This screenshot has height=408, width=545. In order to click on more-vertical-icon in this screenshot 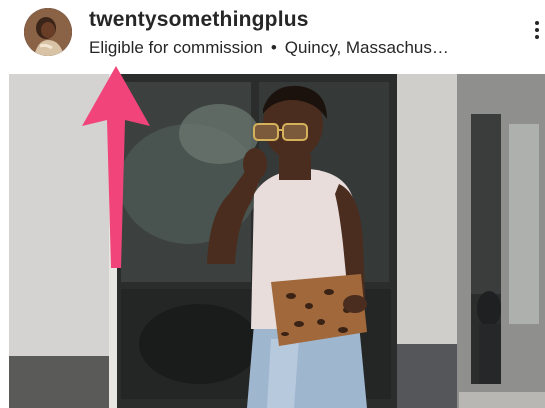, I will do `click(537, 30)`.